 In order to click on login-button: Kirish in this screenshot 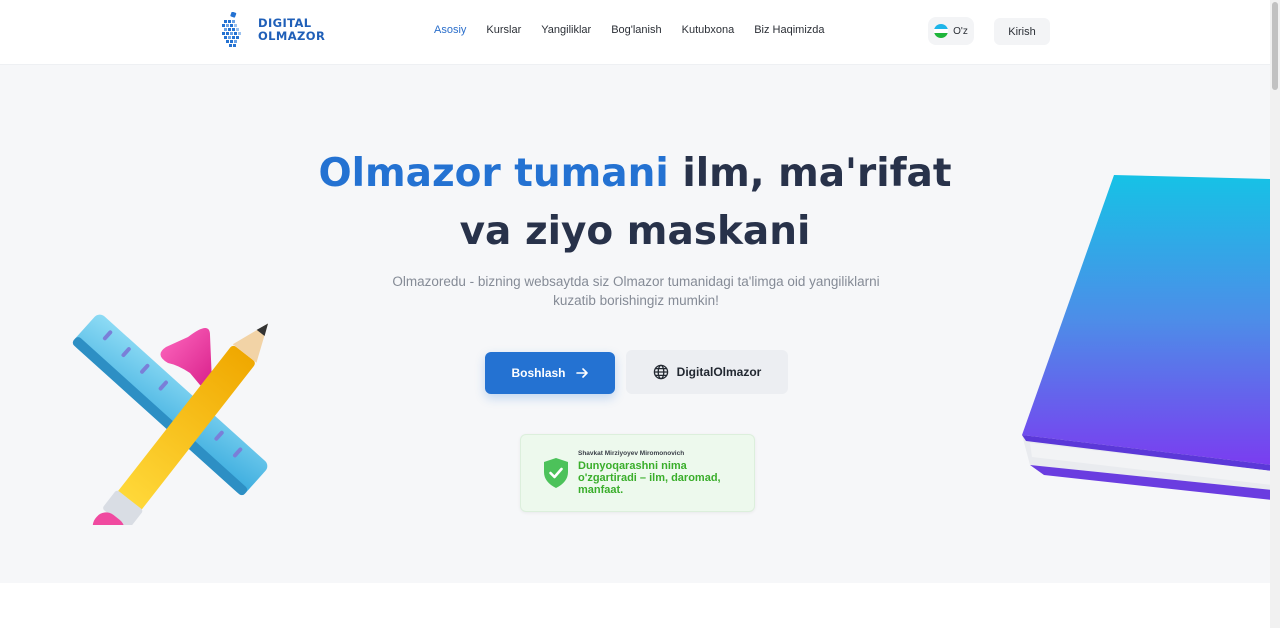, I will do `click(1022, 31)`.